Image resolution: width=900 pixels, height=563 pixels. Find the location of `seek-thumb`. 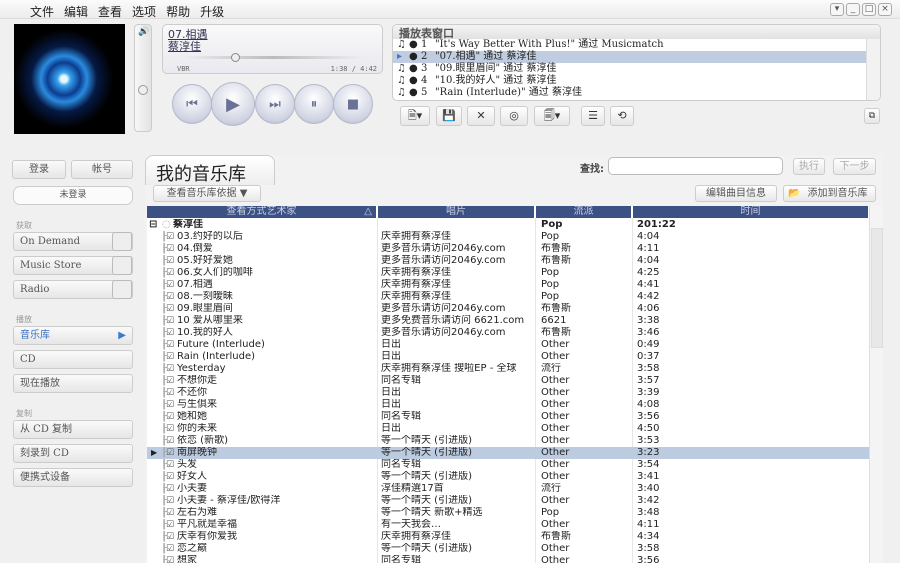

seek-thumb is located at coordinates (235, 57).